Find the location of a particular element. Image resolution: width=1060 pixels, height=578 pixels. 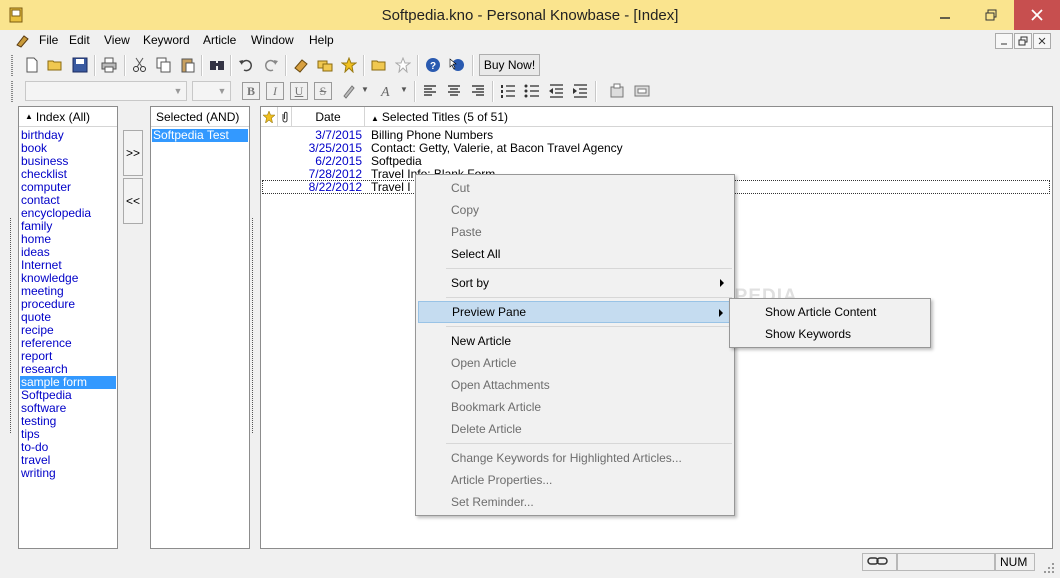

menu-article: Article is located at coordinates (219, 40).